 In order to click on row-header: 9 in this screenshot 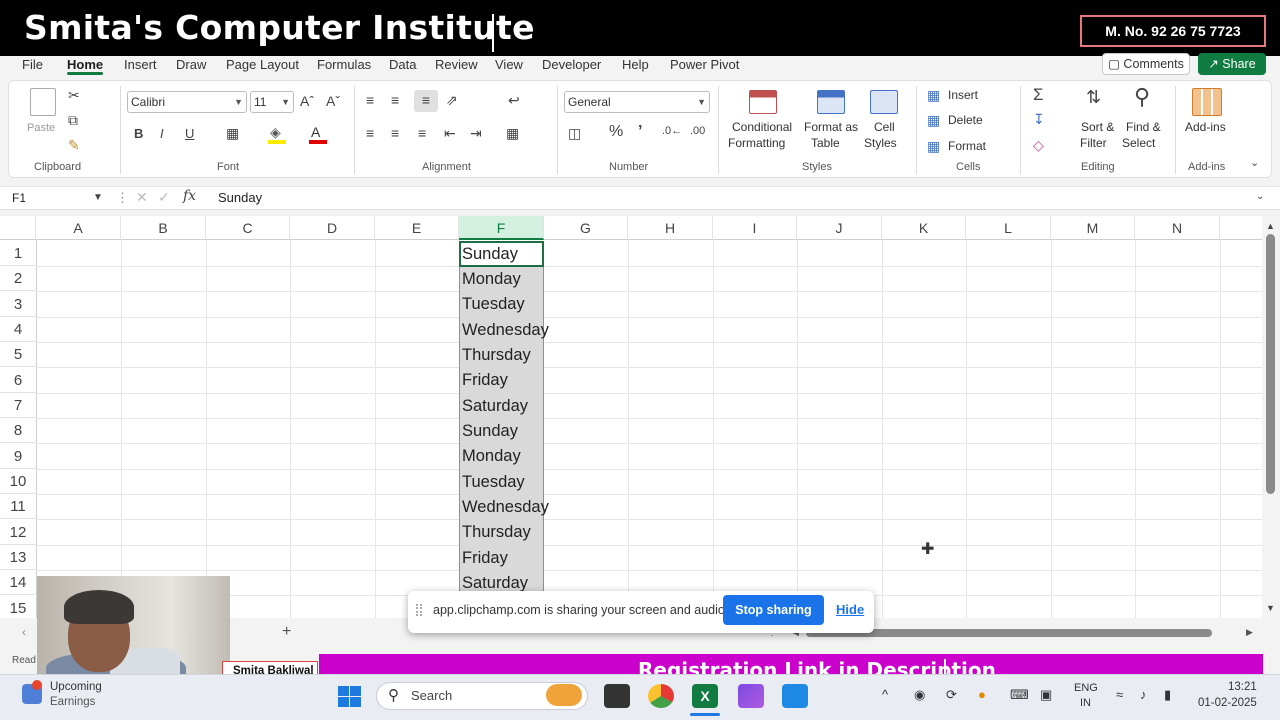, I will do `click(18, 456)`.